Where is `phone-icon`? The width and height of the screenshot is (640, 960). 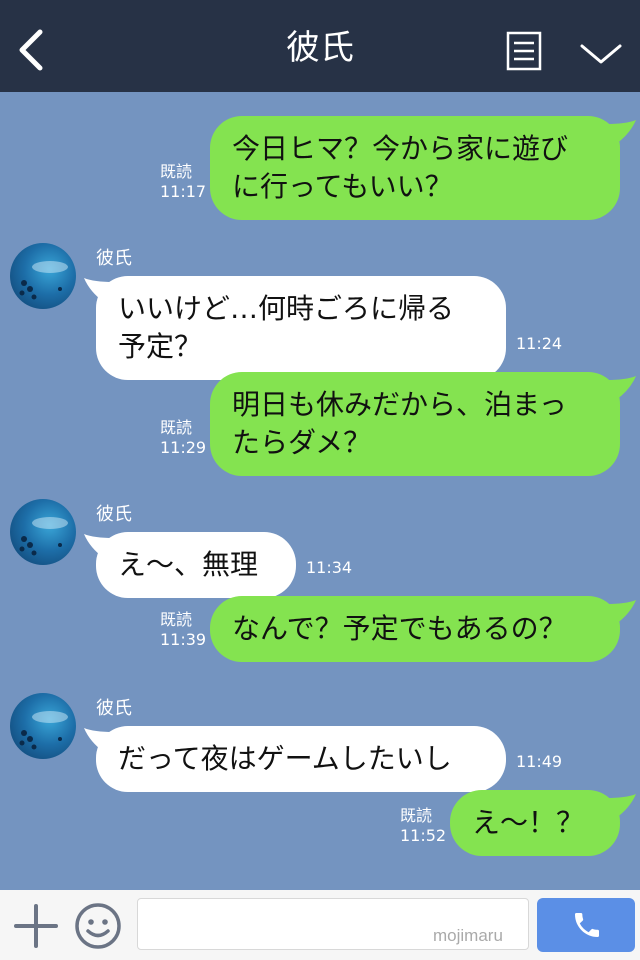
phone-icon is located at coordinates (587, 925).